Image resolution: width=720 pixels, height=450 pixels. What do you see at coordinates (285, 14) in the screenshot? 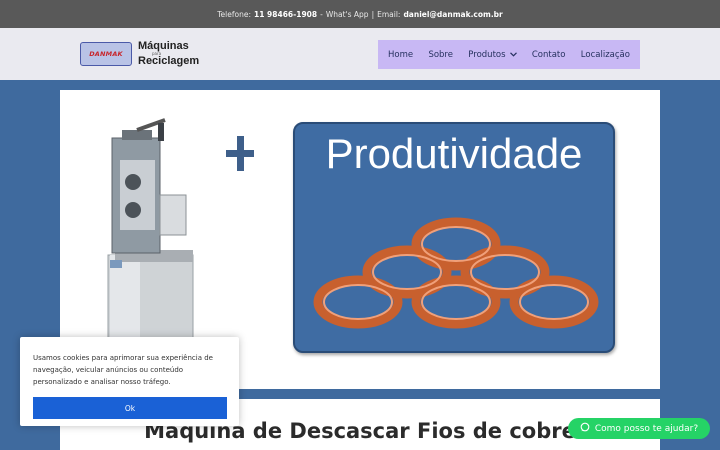
I see `phone-number: 11 98466-1908` at bounding box center [285, 14].